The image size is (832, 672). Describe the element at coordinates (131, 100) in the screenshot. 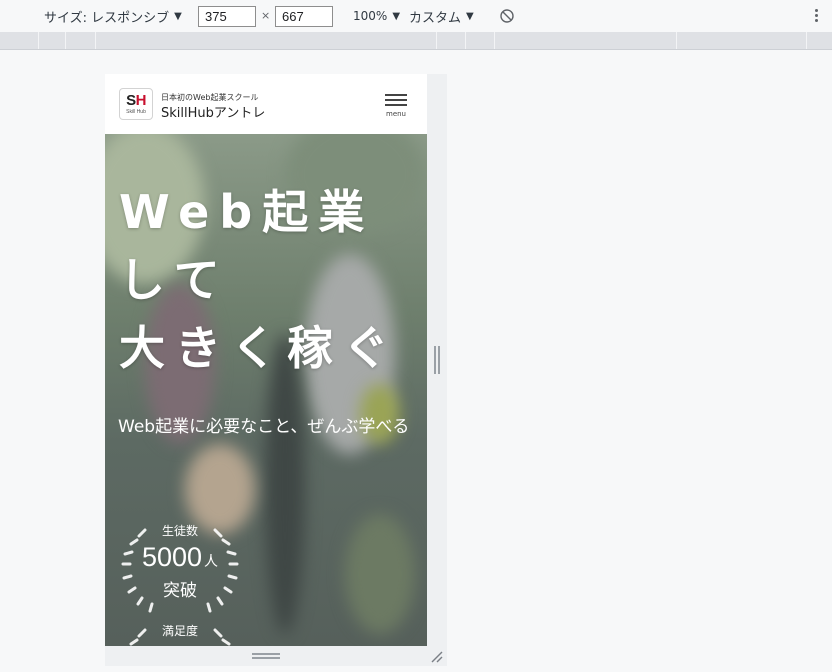

I see `logo-letter-s: S` at that location.